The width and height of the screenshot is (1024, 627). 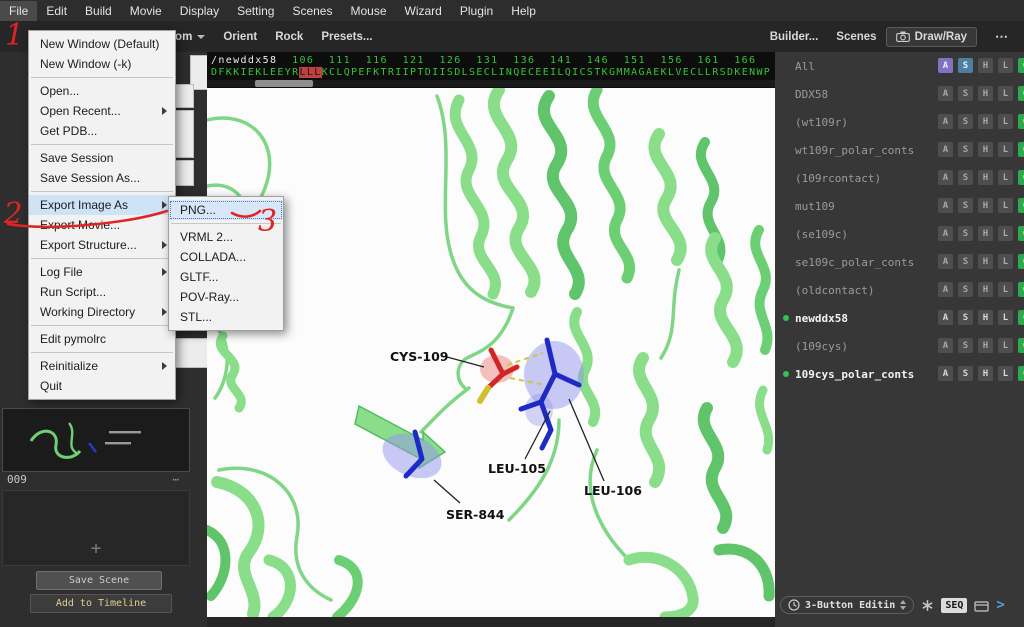 I want to click on add-scene-slot: +, so click(x=96, y=528).